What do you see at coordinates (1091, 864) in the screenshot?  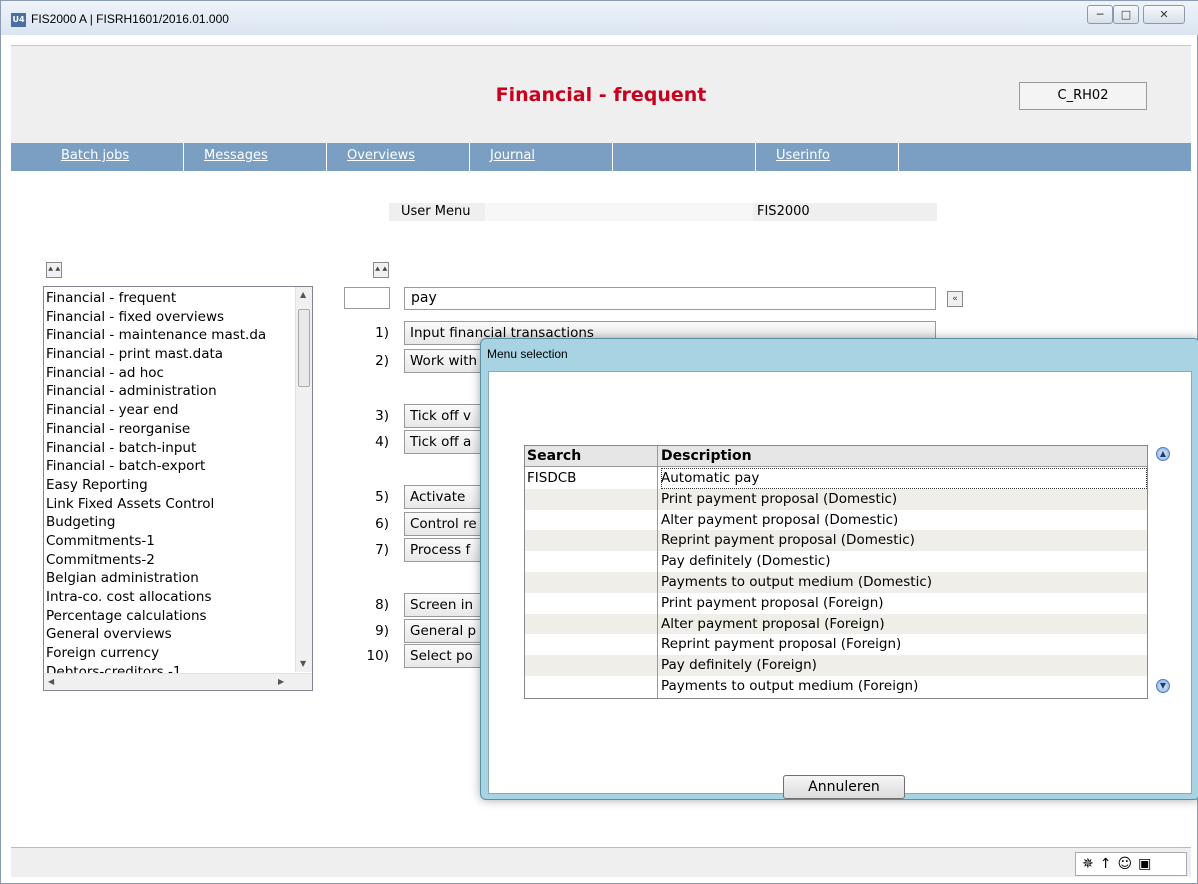 I see `pointer-icon: ✵` at bounding box center [1091, 864].